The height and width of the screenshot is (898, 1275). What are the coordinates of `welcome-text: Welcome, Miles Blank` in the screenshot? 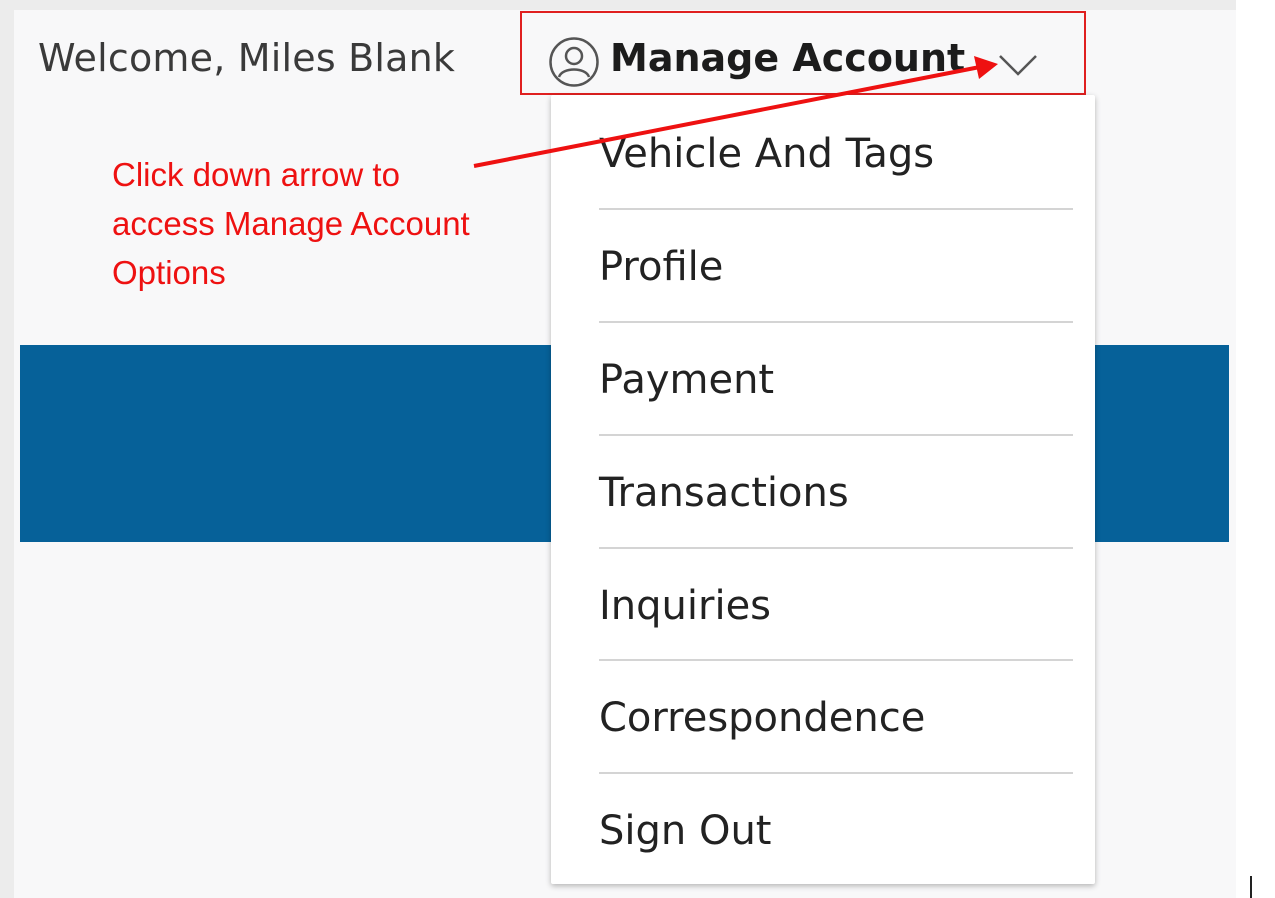 It's located at (247, 58).